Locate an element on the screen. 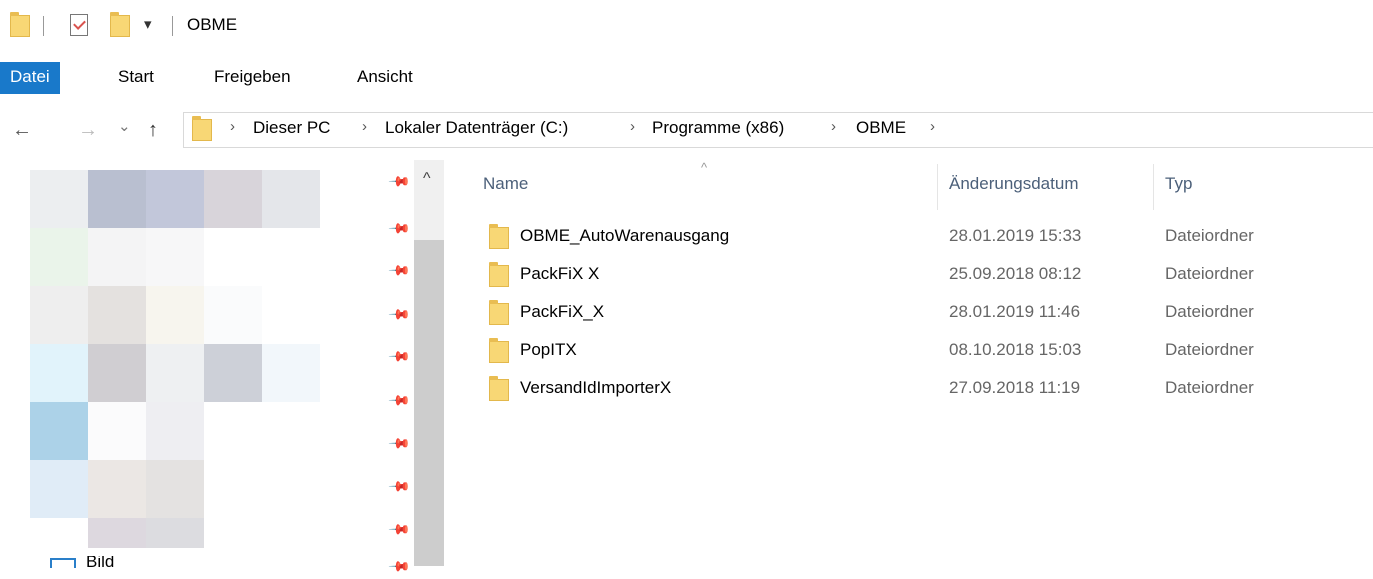  column-header-name: Name is located at coordinates (505, 184).